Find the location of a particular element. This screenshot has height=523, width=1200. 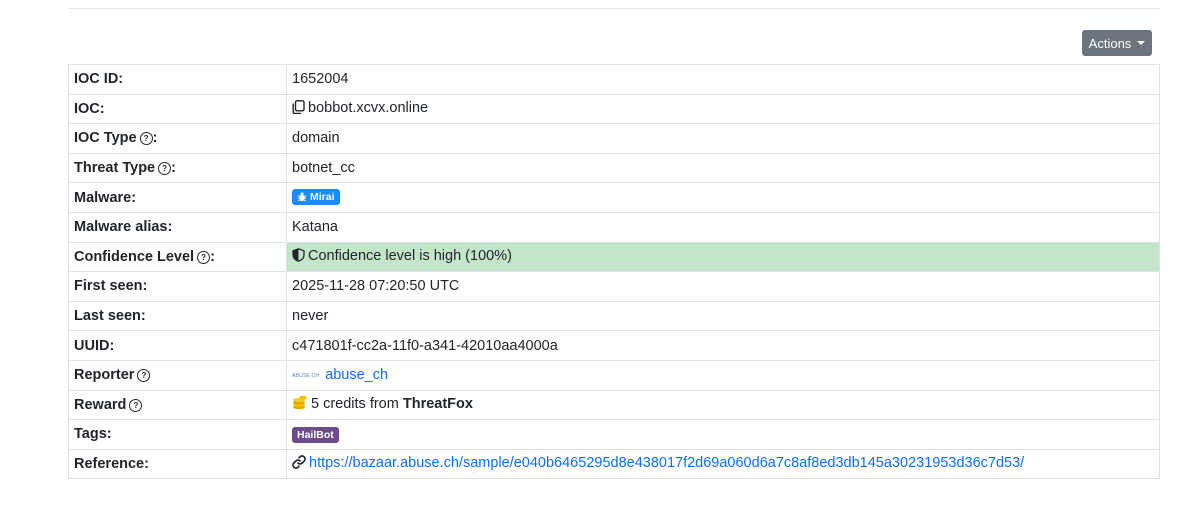

reference-label: Reference: is located at coordinates (177, 464).